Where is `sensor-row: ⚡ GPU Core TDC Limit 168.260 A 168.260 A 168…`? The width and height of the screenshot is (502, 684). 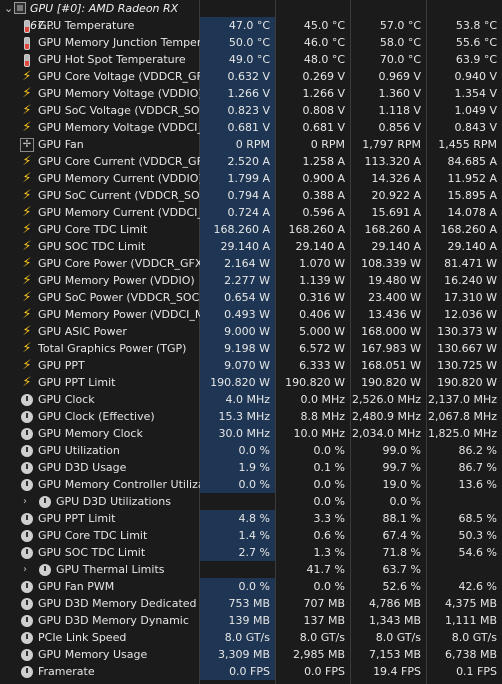 sensor-row: ⚡ GPU Core TDC Limit 168.260 A 168.260 A 168… is located at coordinates (251, 229).